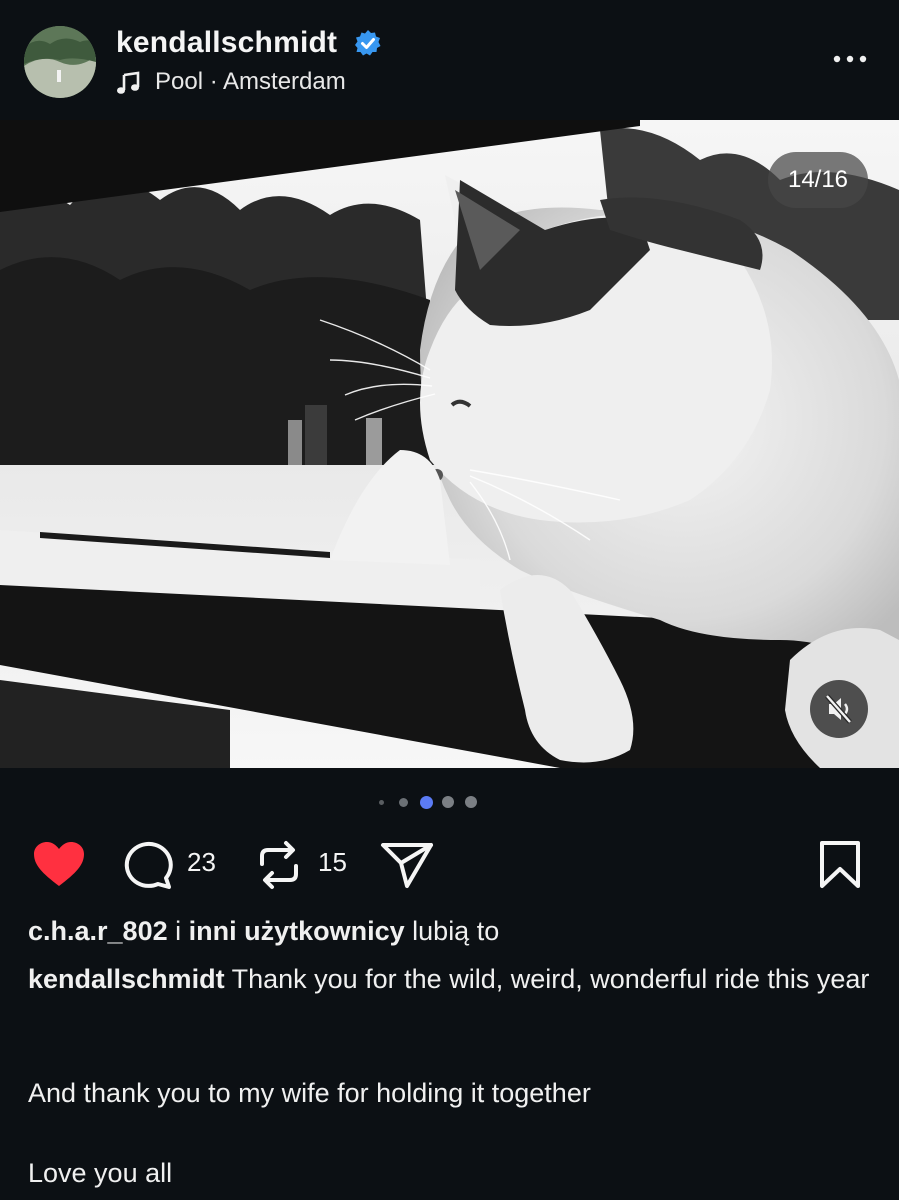 Image resolution: width=899 pixels, height=1200 pixels. Describe the element at coordinates (148, 865) in the screenshot. I see `comment-icon` at that location.